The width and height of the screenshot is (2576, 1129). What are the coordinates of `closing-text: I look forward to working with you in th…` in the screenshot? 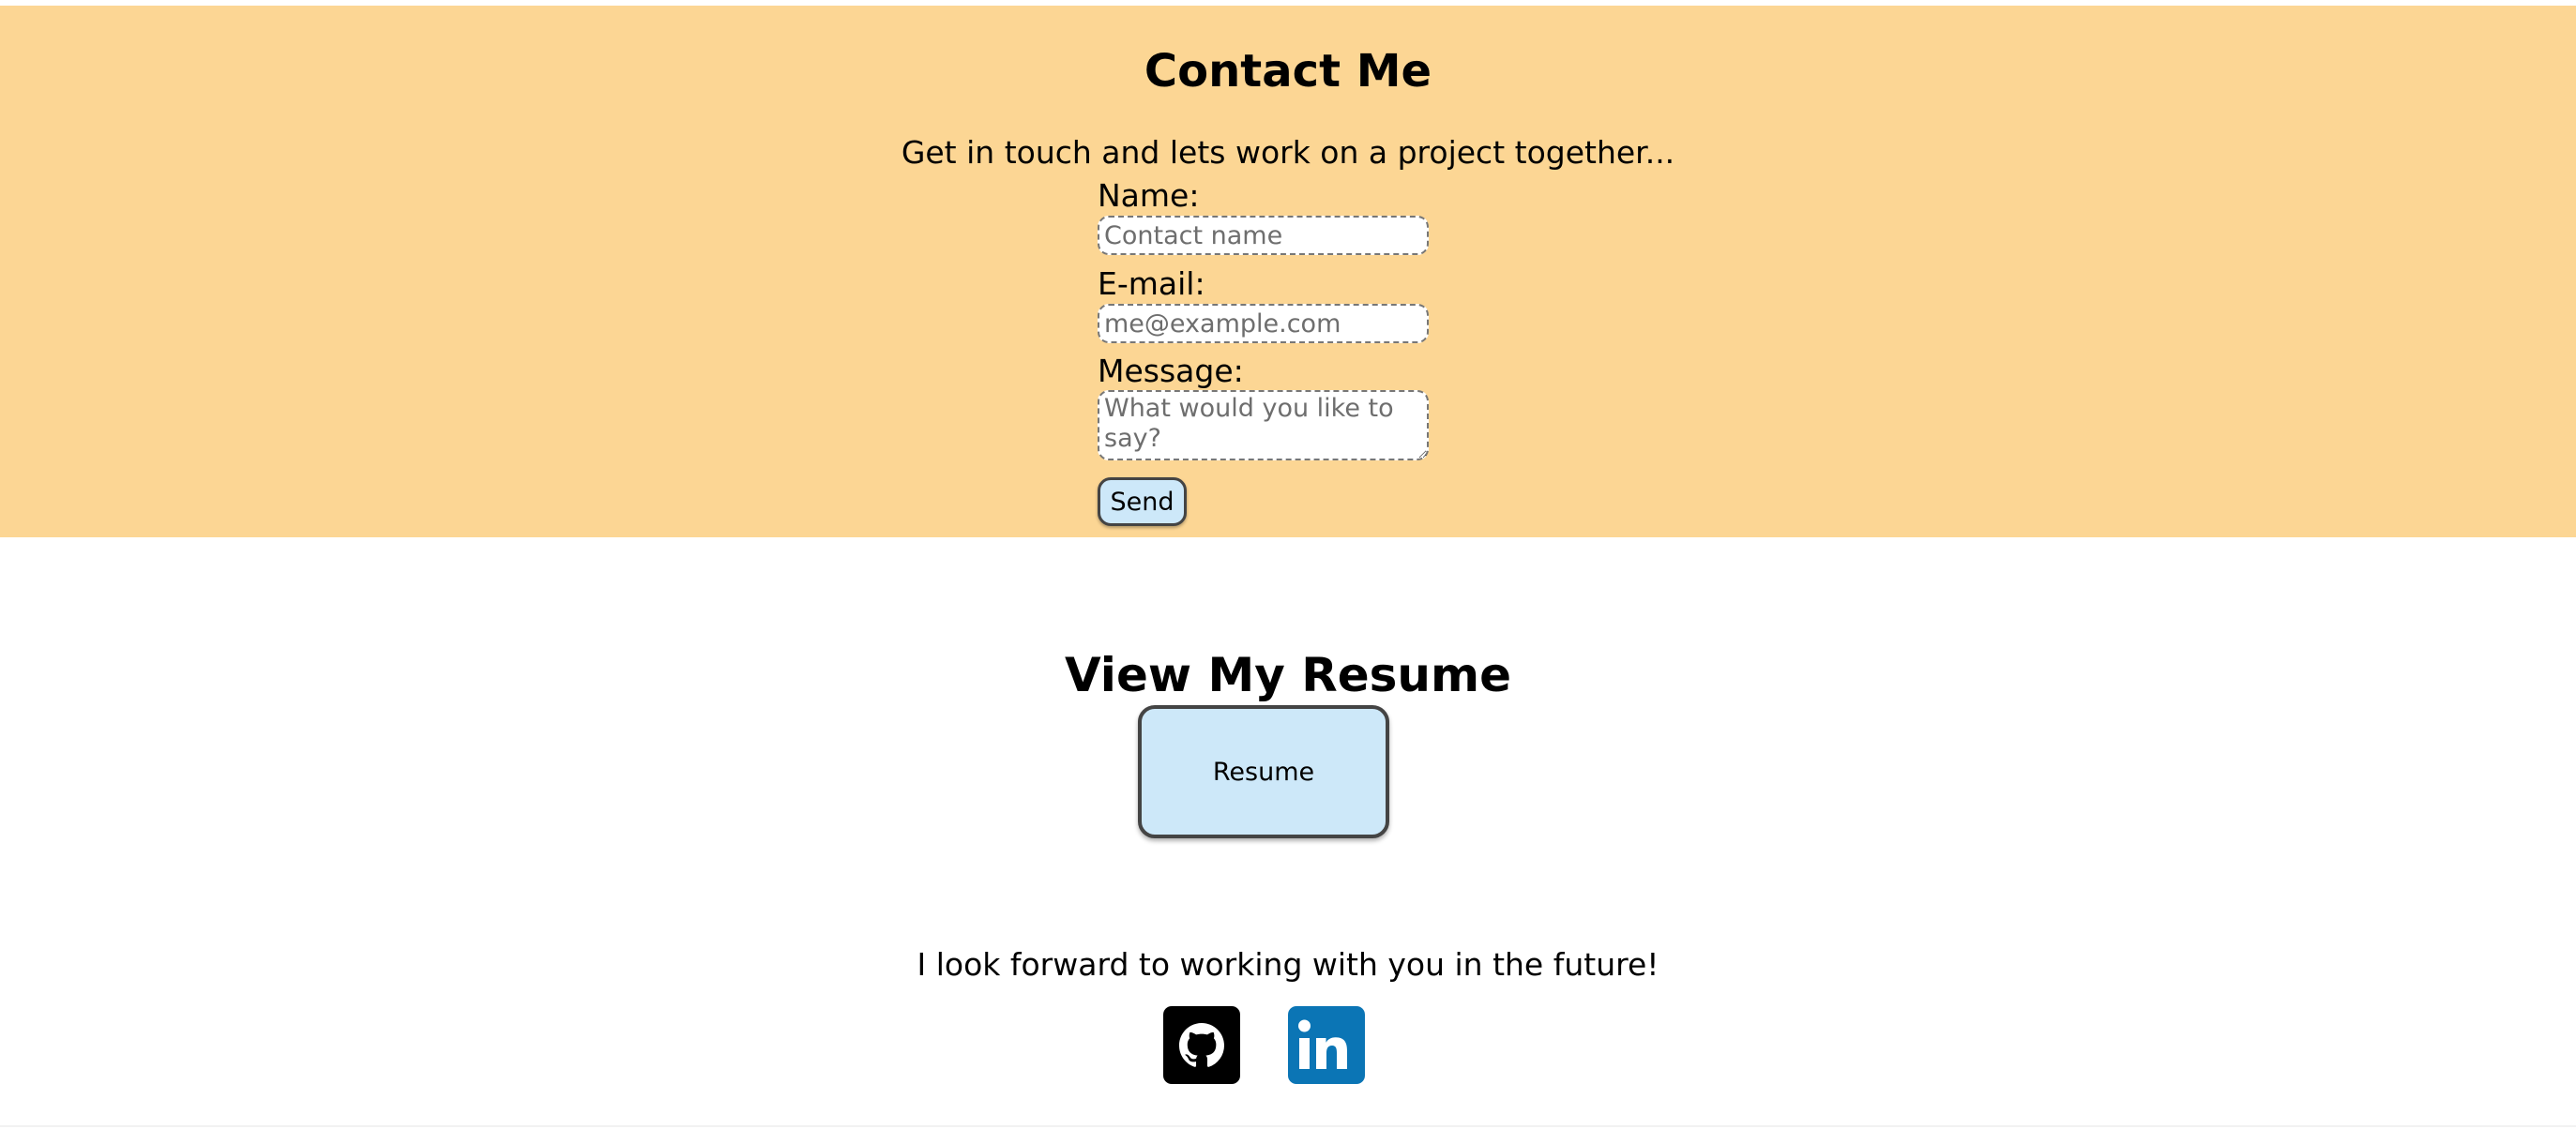 It's located at (1288, 964).